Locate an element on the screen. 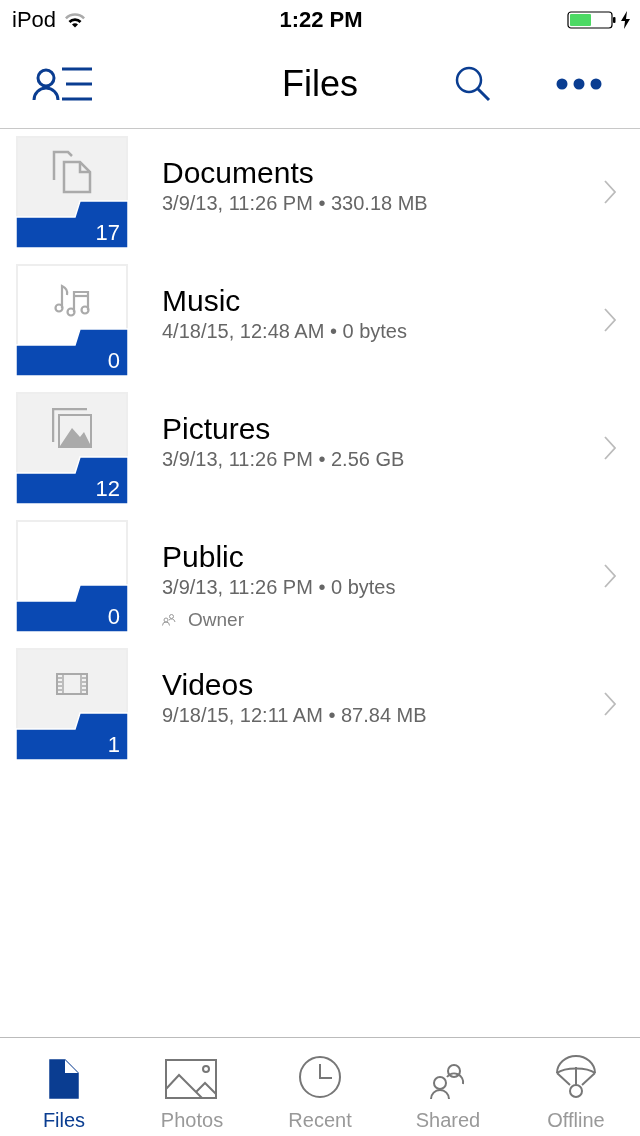  item-count: 12 is located at coordinates (107, 489).